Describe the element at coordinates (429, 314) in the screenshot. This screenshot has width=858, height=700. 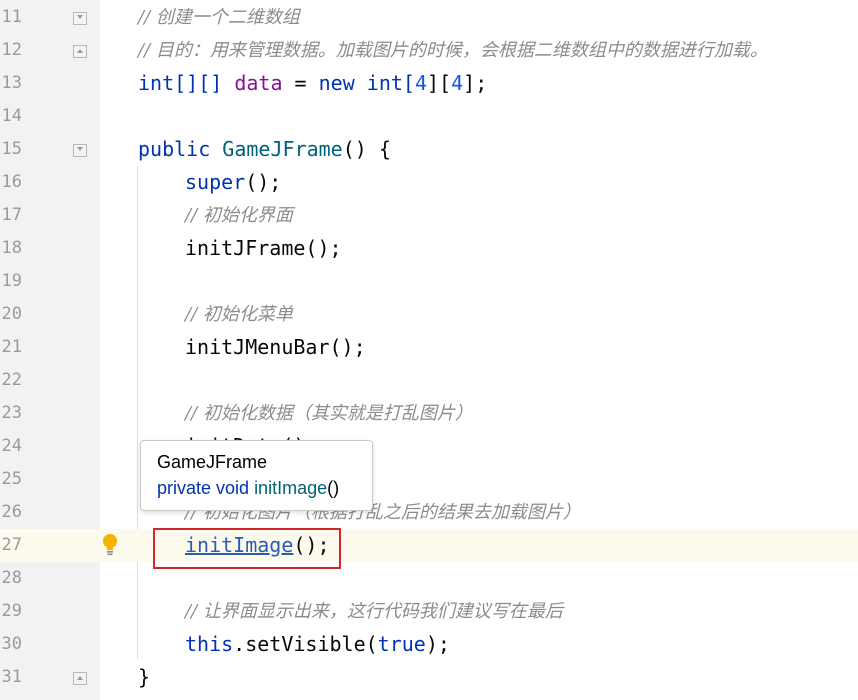
I see `code-line: 20 // 初始化菜单` at that location.